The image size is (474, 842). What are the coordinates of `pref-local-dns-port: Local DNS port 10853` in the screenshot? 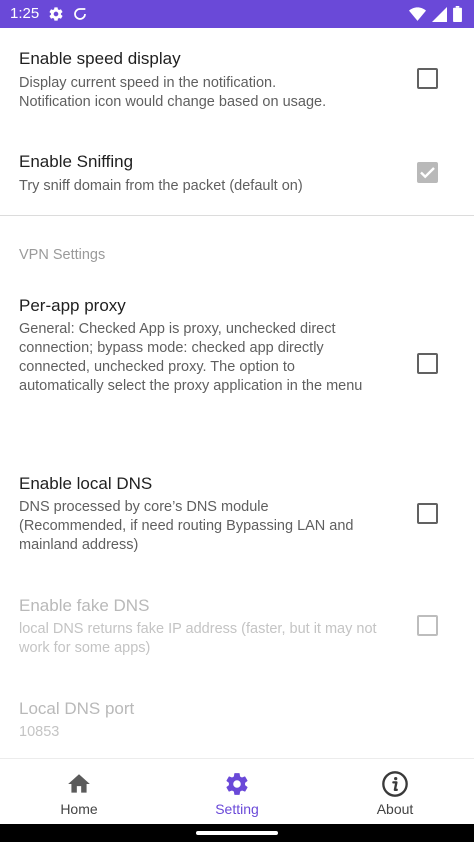 It's located at (237, 728).